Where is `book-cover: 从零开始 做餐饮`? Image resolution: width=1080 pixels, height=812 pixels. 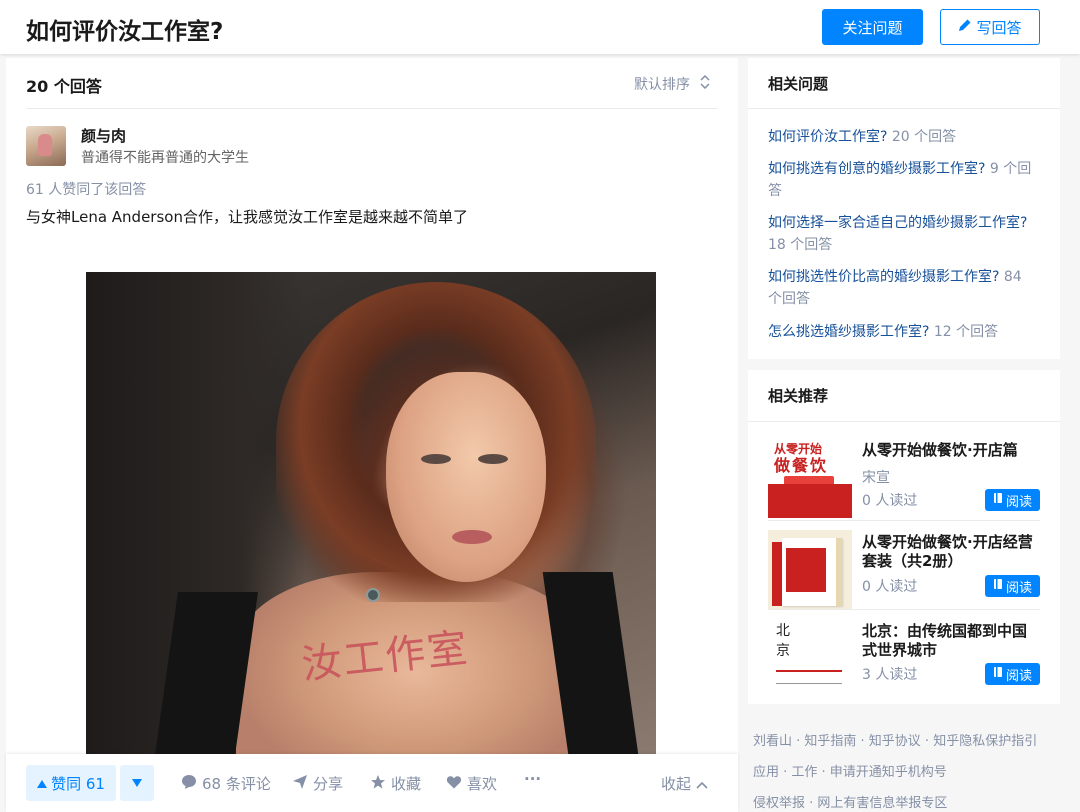
book-cover: 从零开始 做餐饮 is located at coordinates (810, 478).